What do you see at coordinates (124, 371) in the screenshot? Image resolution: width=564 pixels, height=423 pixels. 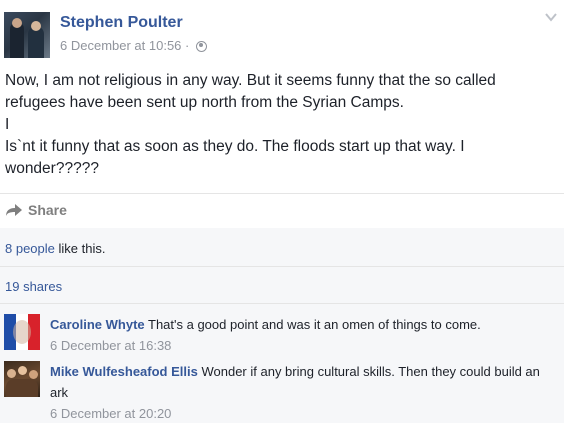 I see `commenter-name: Mike Wulfesheafod Ellis` at bounding box center [124, 371].